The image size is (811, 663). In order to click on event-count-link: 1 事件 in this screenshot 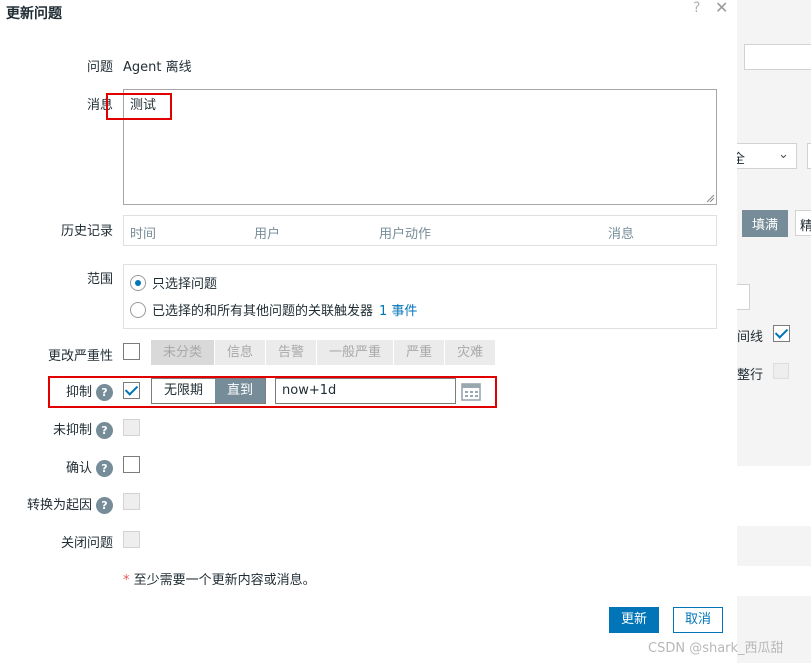, I will do `click(398, 309)`.